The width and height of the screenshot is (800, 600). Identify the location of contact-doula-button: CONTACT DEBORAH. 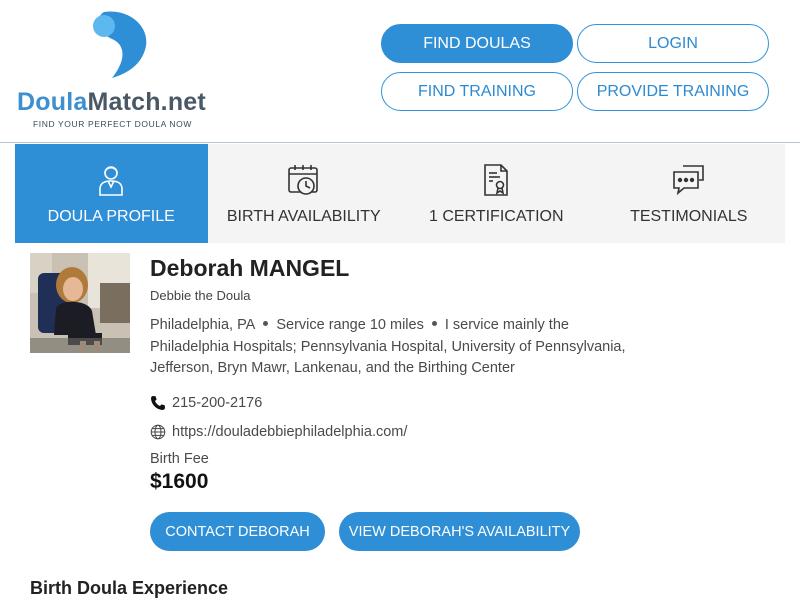
(237, 531).